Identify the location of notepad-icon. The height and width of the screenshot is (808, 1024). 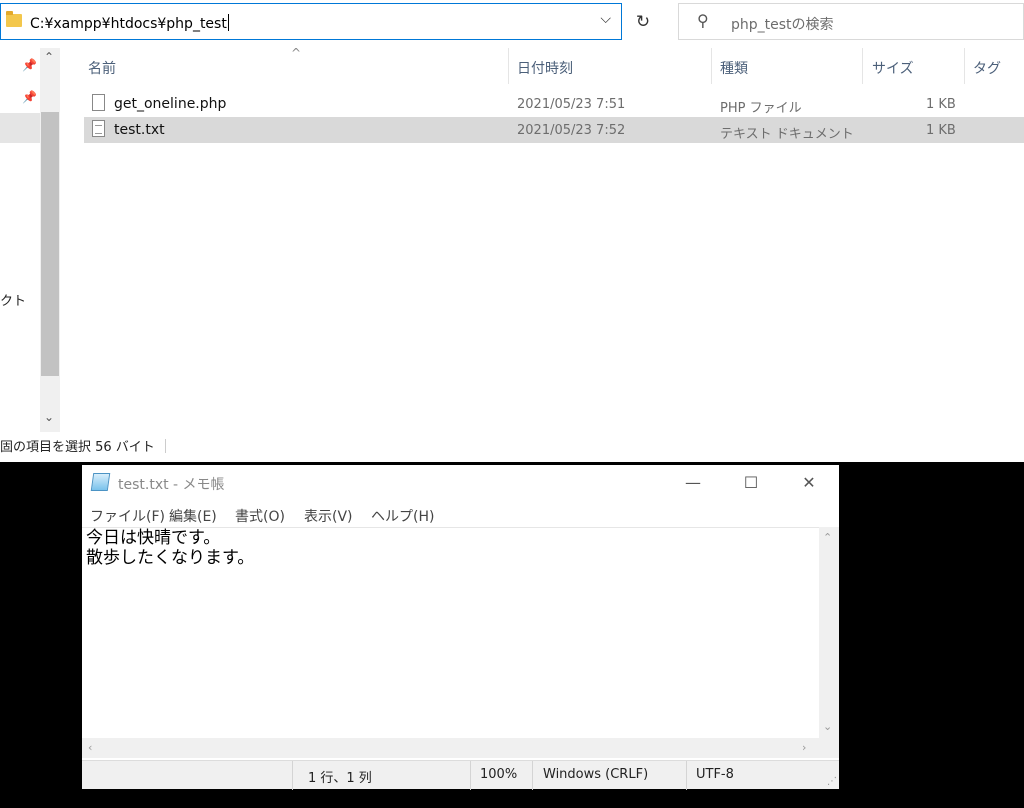
(100, 482).